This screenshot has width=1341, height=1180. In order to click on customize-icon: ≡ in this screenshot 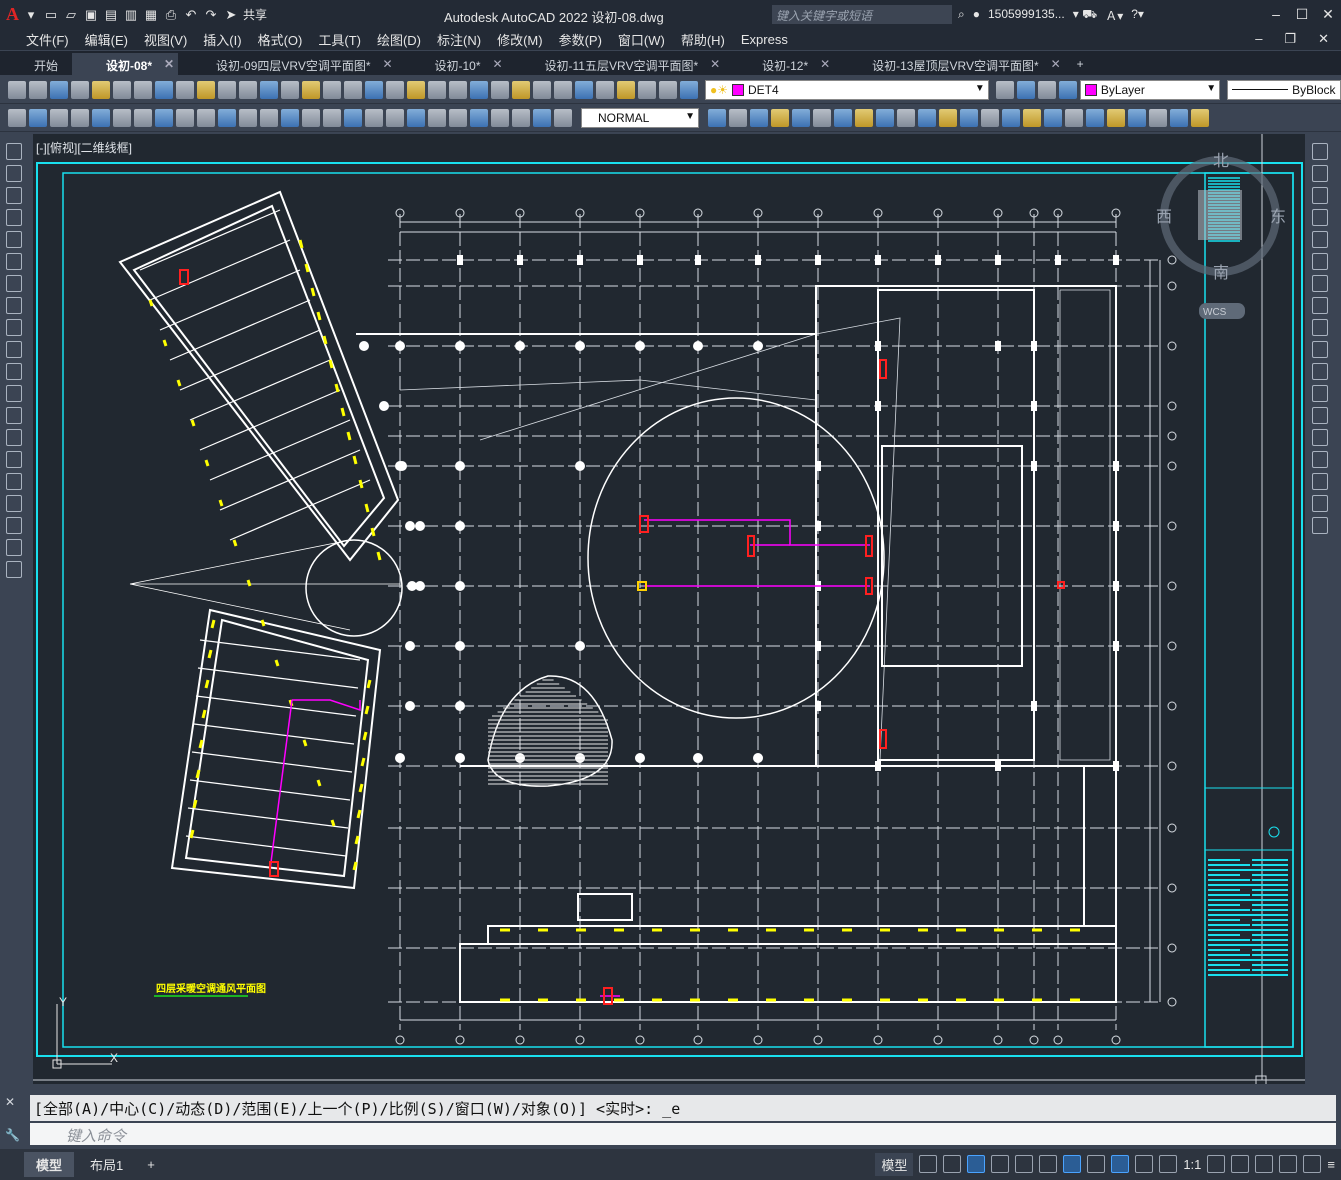, I will do `click(1331, 1164)`.